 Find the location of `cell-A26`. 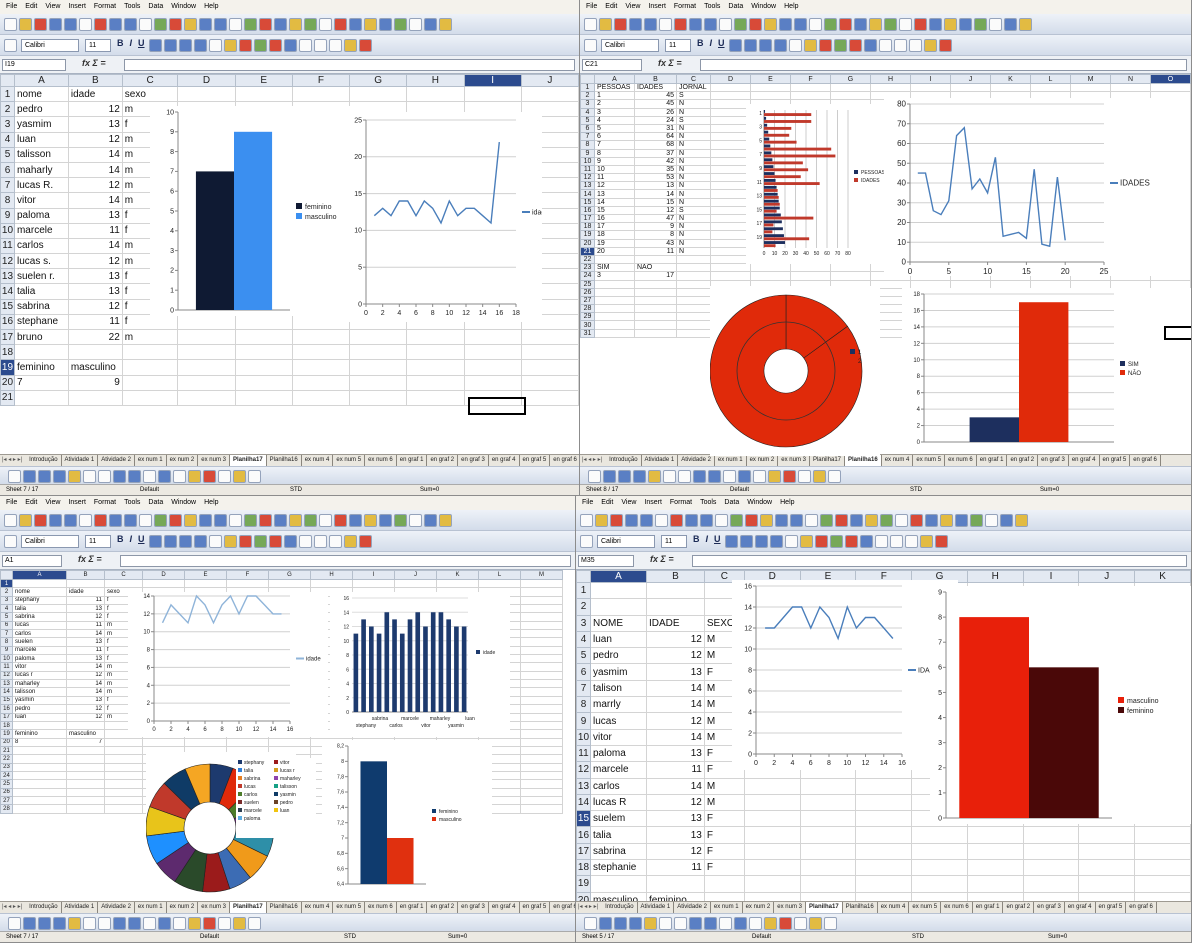

cell-A26 is located at coordinates (39, 792).